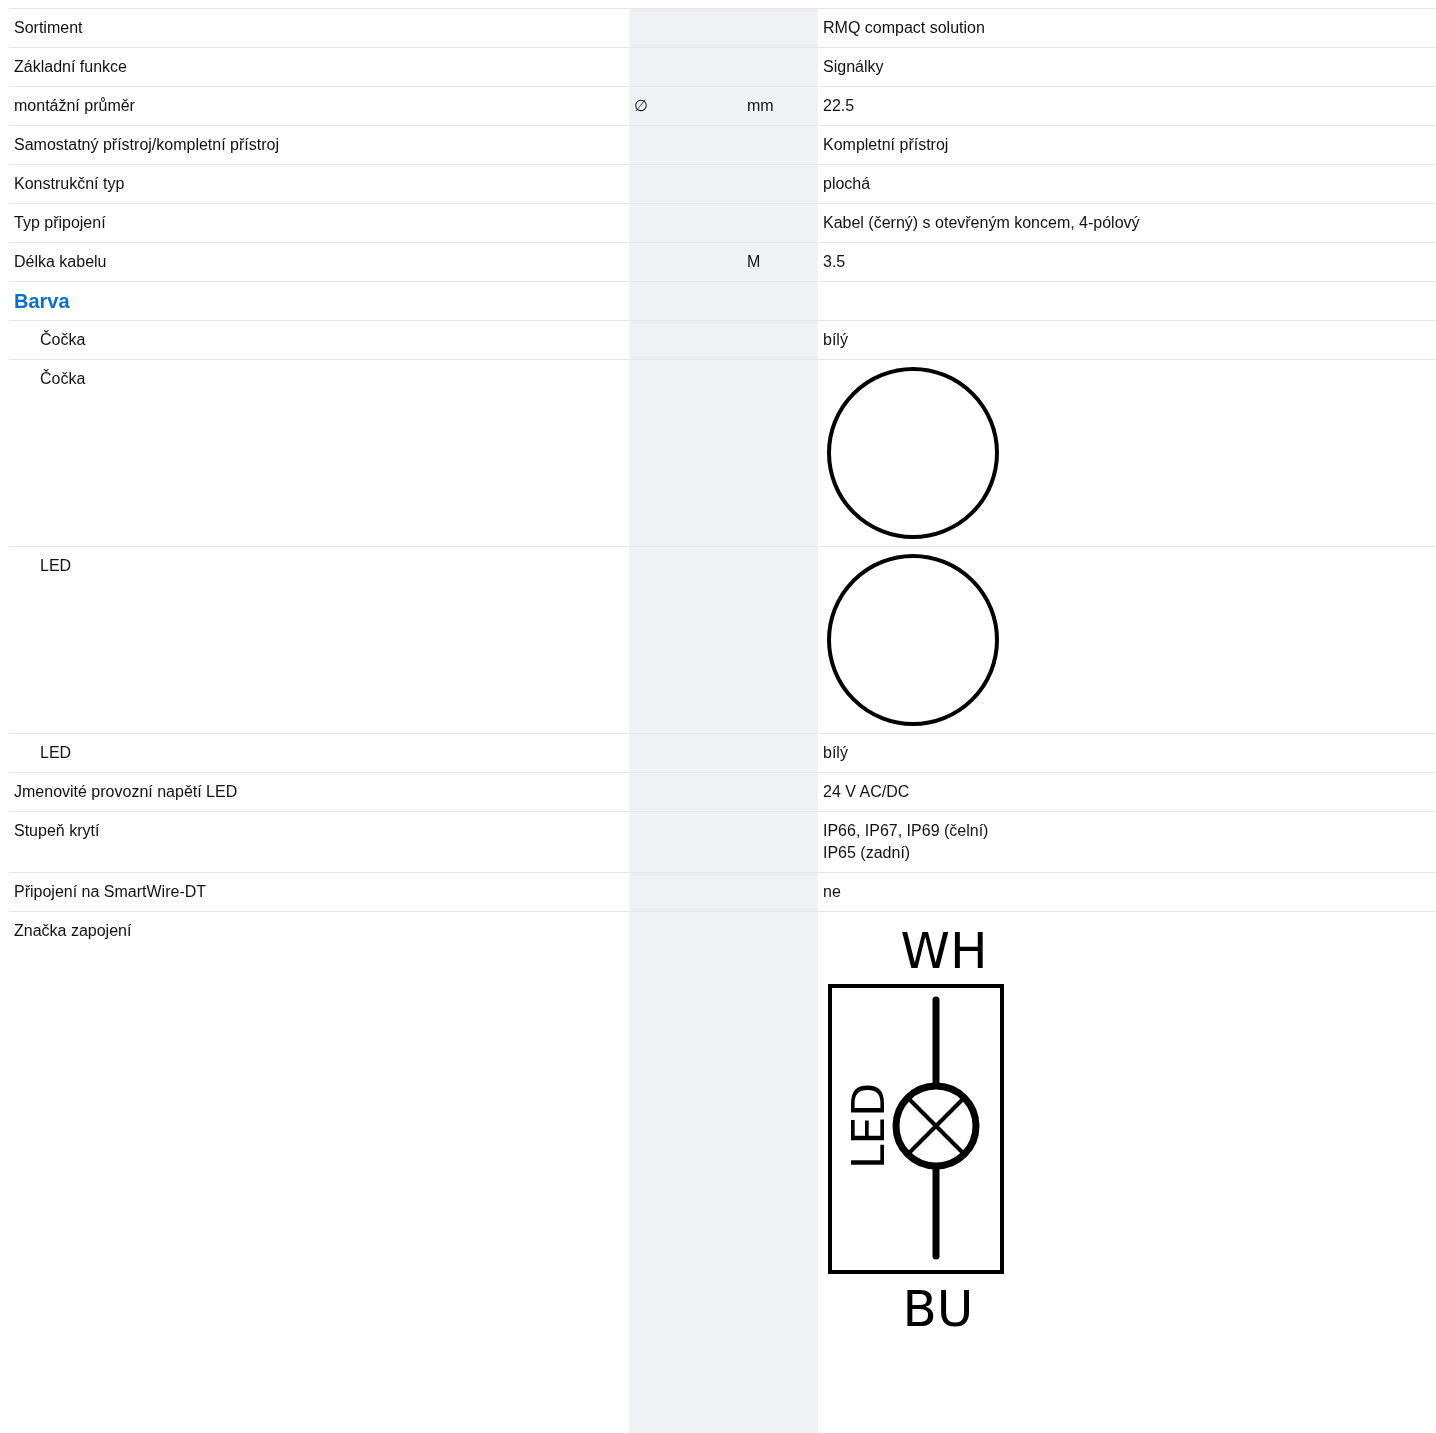 This screenshot has width=1436, height=1433. I want to click on property-label: Samostatný přístroj/kompletní přístroj, so click(146, 144).